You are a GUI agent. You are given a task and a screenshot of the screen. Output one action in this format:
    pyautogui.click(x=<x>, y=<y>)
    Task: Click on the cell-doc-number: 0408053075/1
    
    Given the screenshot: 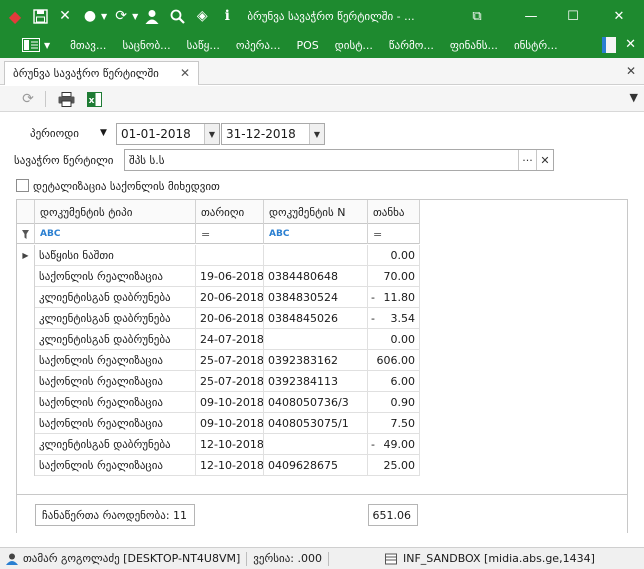 What is the action you would take?
    pyautogui.click(x=316, y=423)
    